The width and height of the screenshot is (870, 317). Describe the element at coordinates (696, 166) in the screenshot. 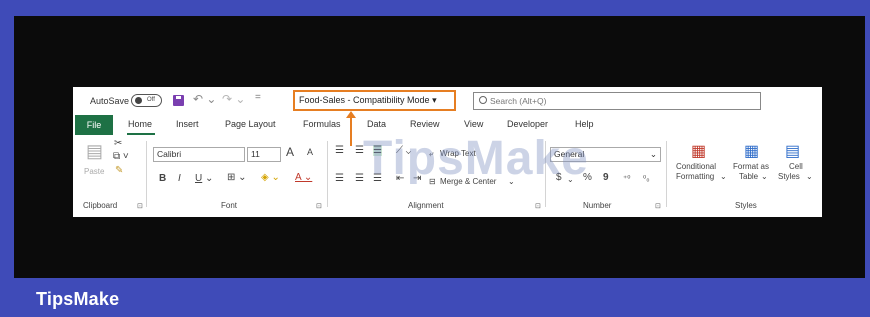

I see `conditional-formatting-label-1: Conditional` at that location.